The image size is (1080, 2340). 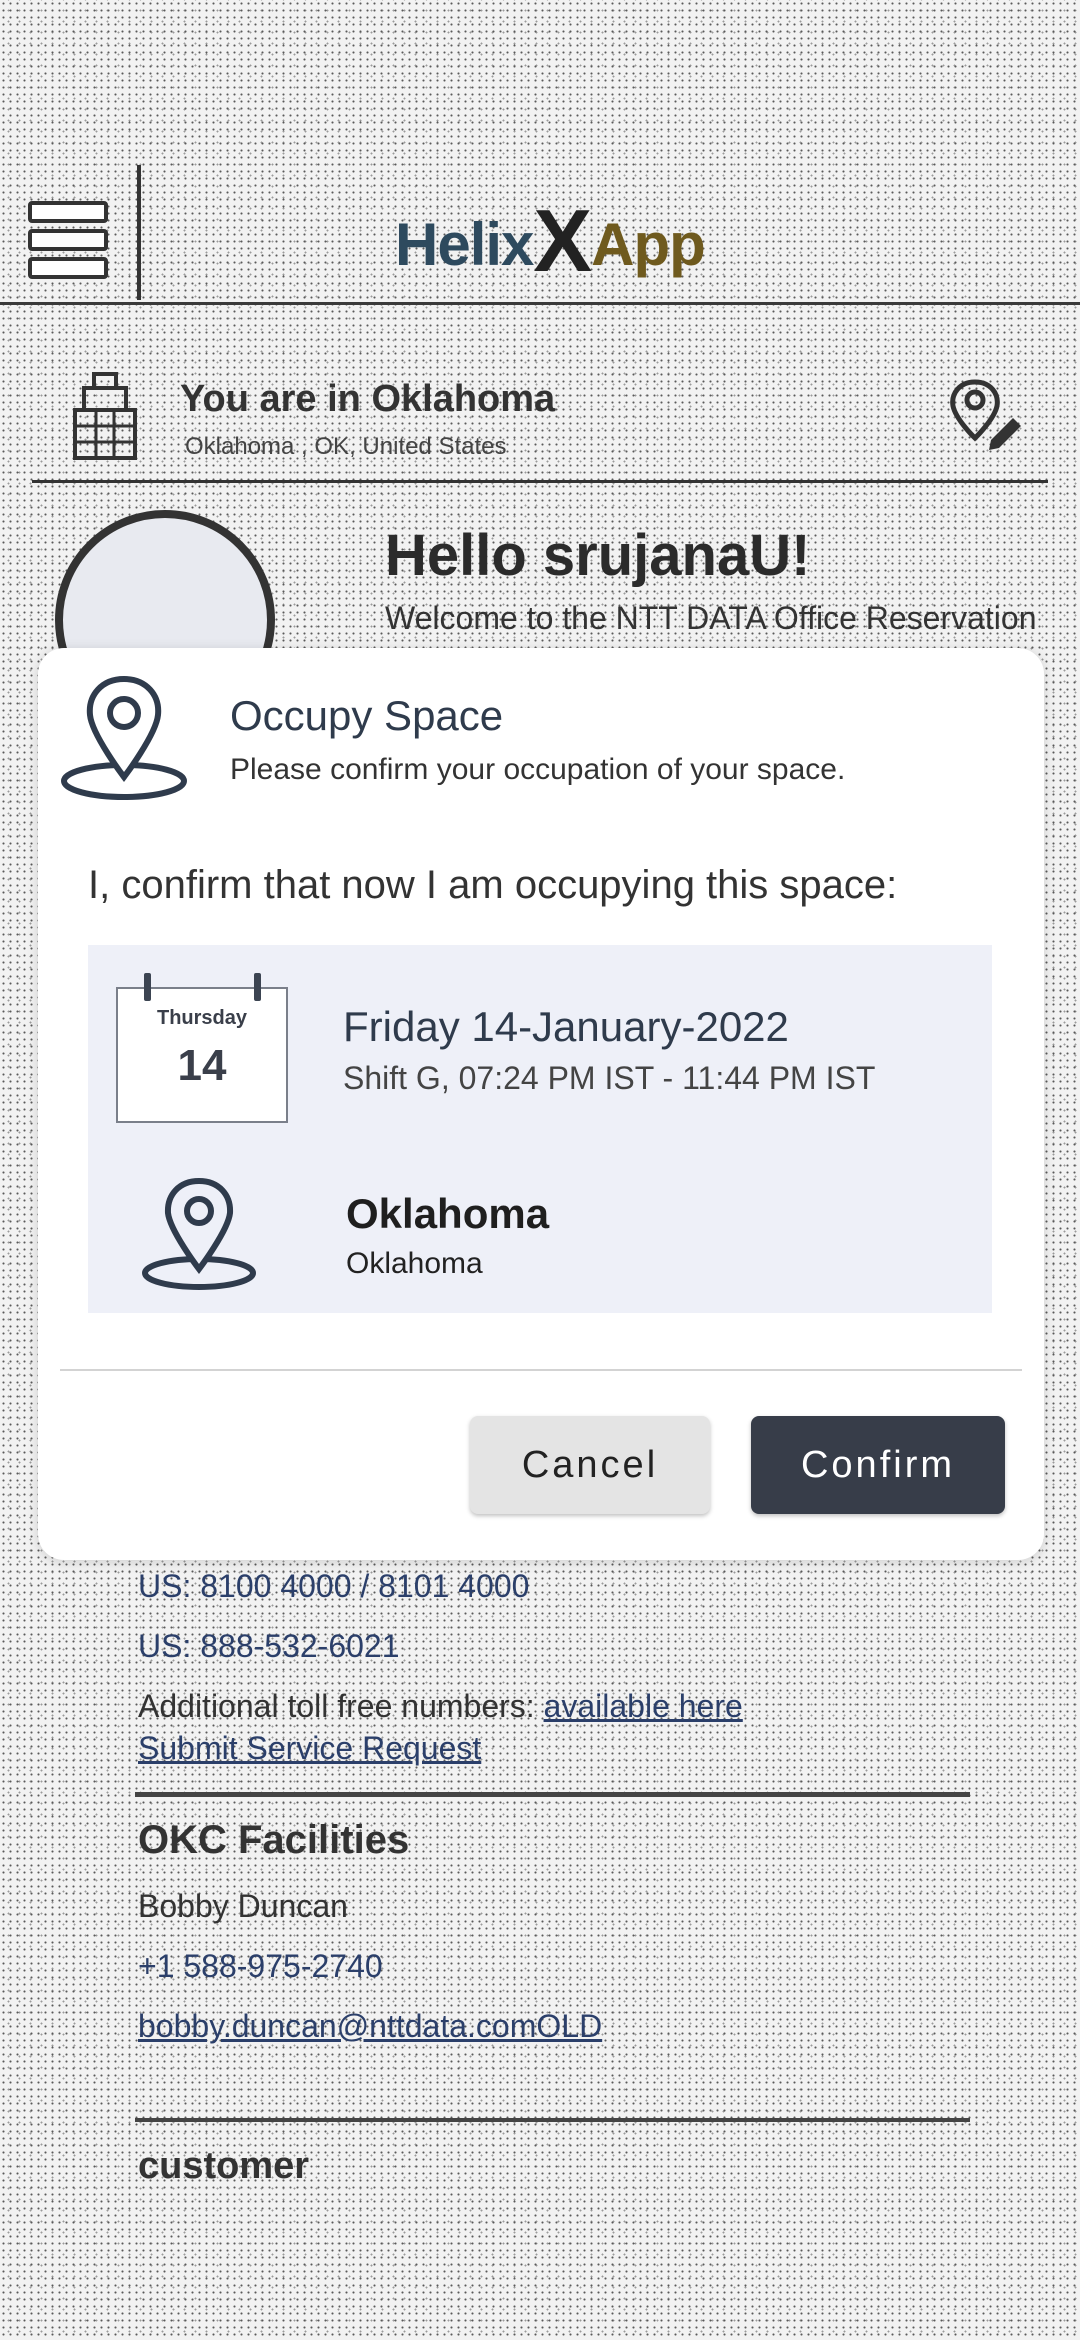 I want to click on calendar-day-number: 14, so click(x=202, y=1065).